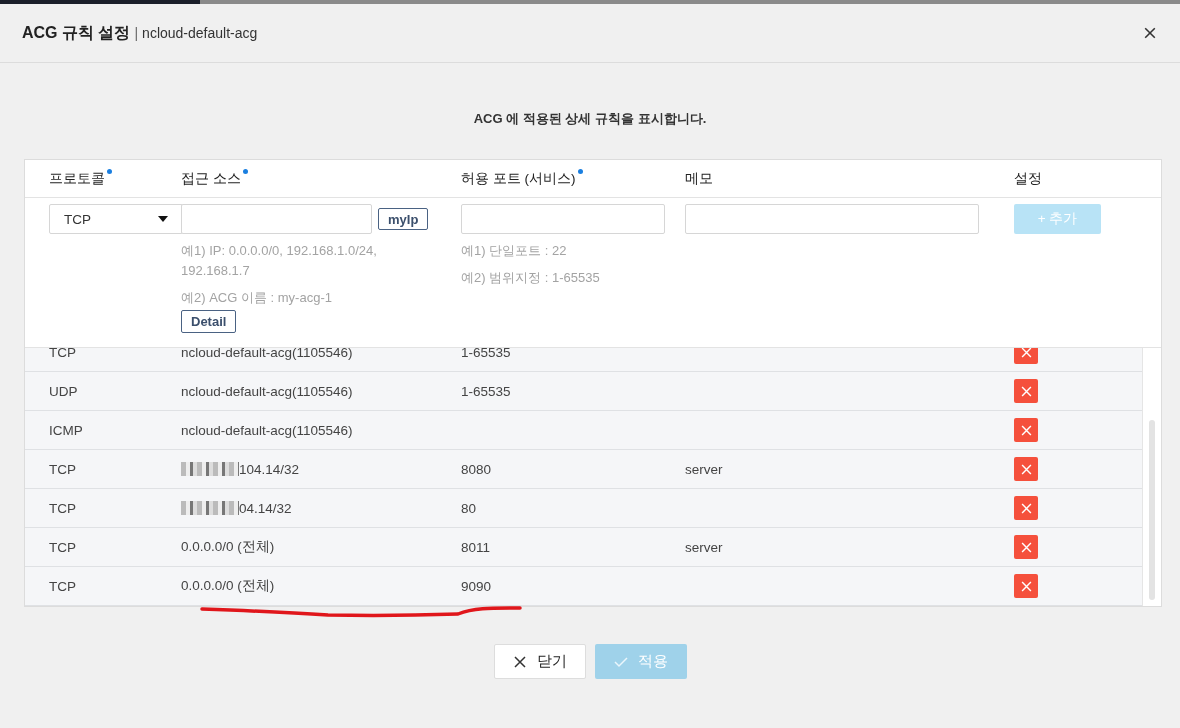  I want to click on myip-button: myIp, so click(403, 219).